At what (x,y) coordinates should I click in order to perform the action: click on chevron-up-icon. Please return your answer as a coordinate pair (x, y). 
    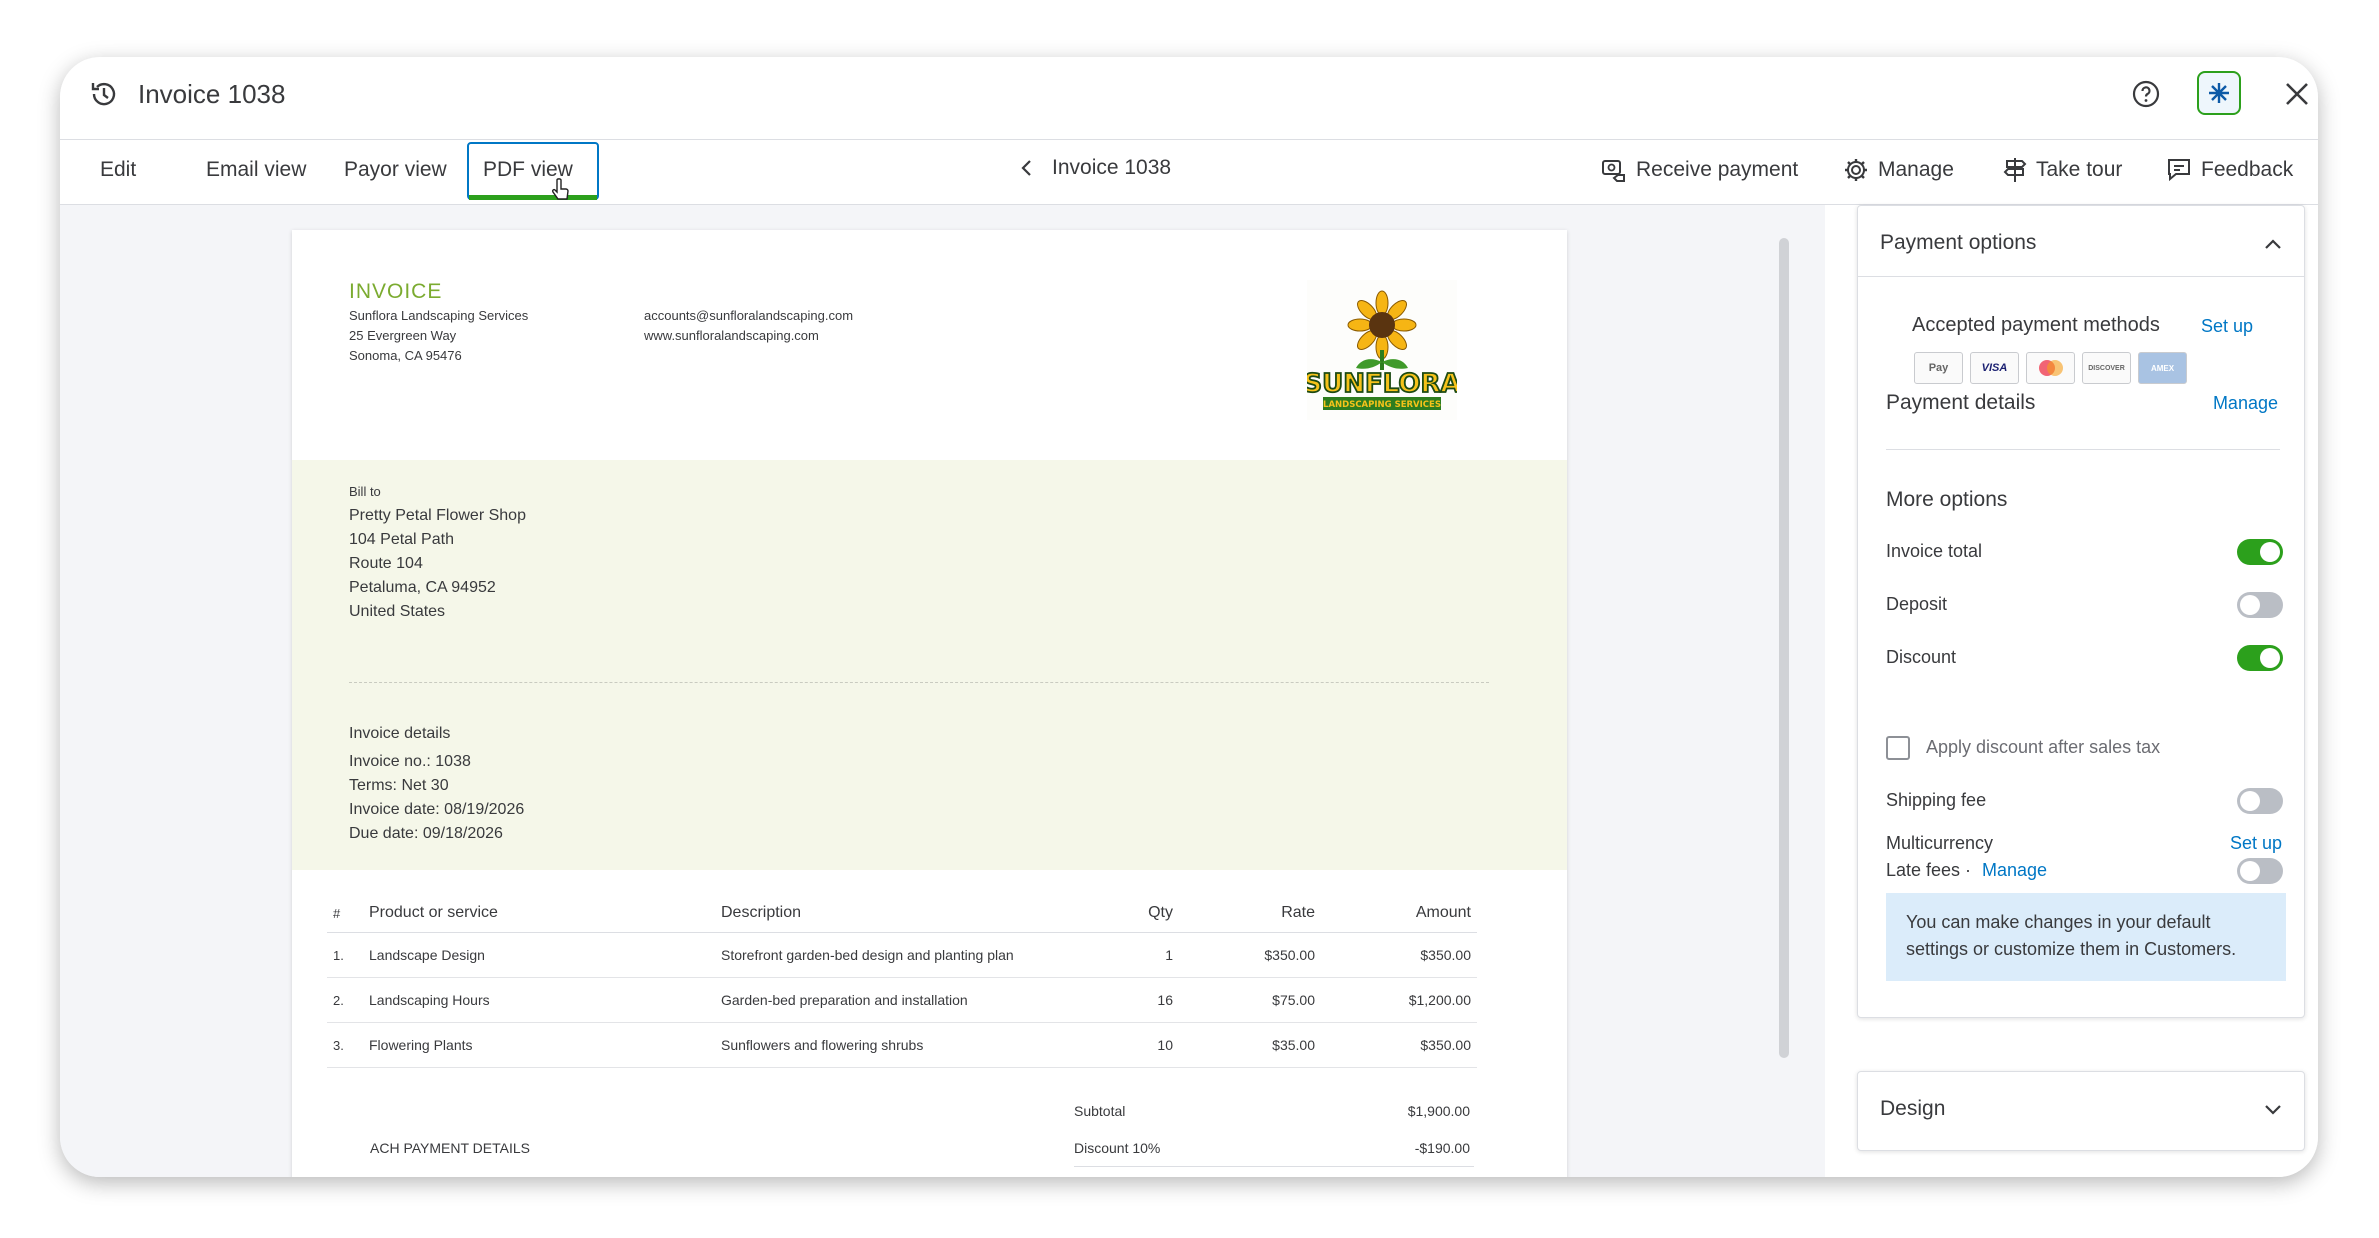
    Looking at the image, I should click on (2273, 244).